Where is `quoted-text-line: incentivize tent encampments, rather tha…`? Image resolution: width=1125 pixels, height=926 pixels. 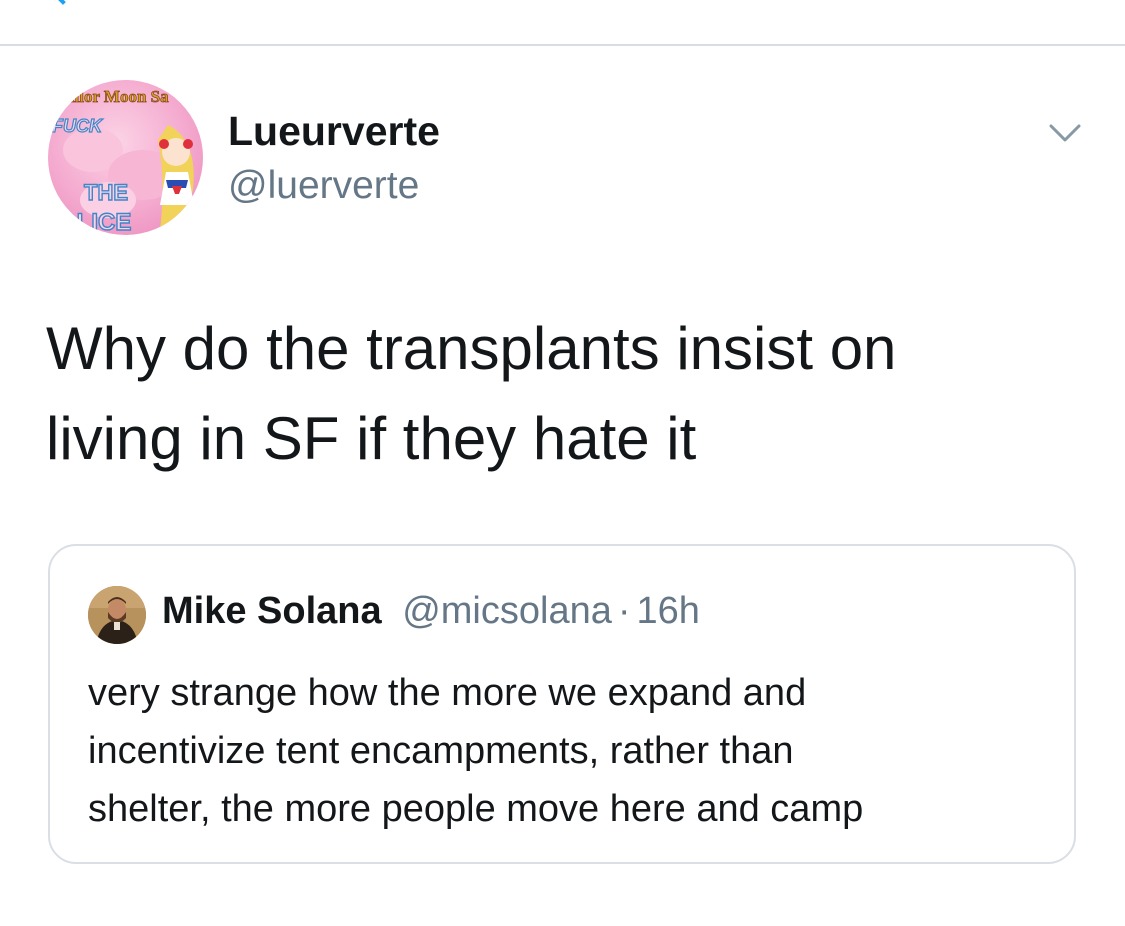
quoted-text-line: incentivize tent encampments, rather tha… is located at coordinates (441, 751).